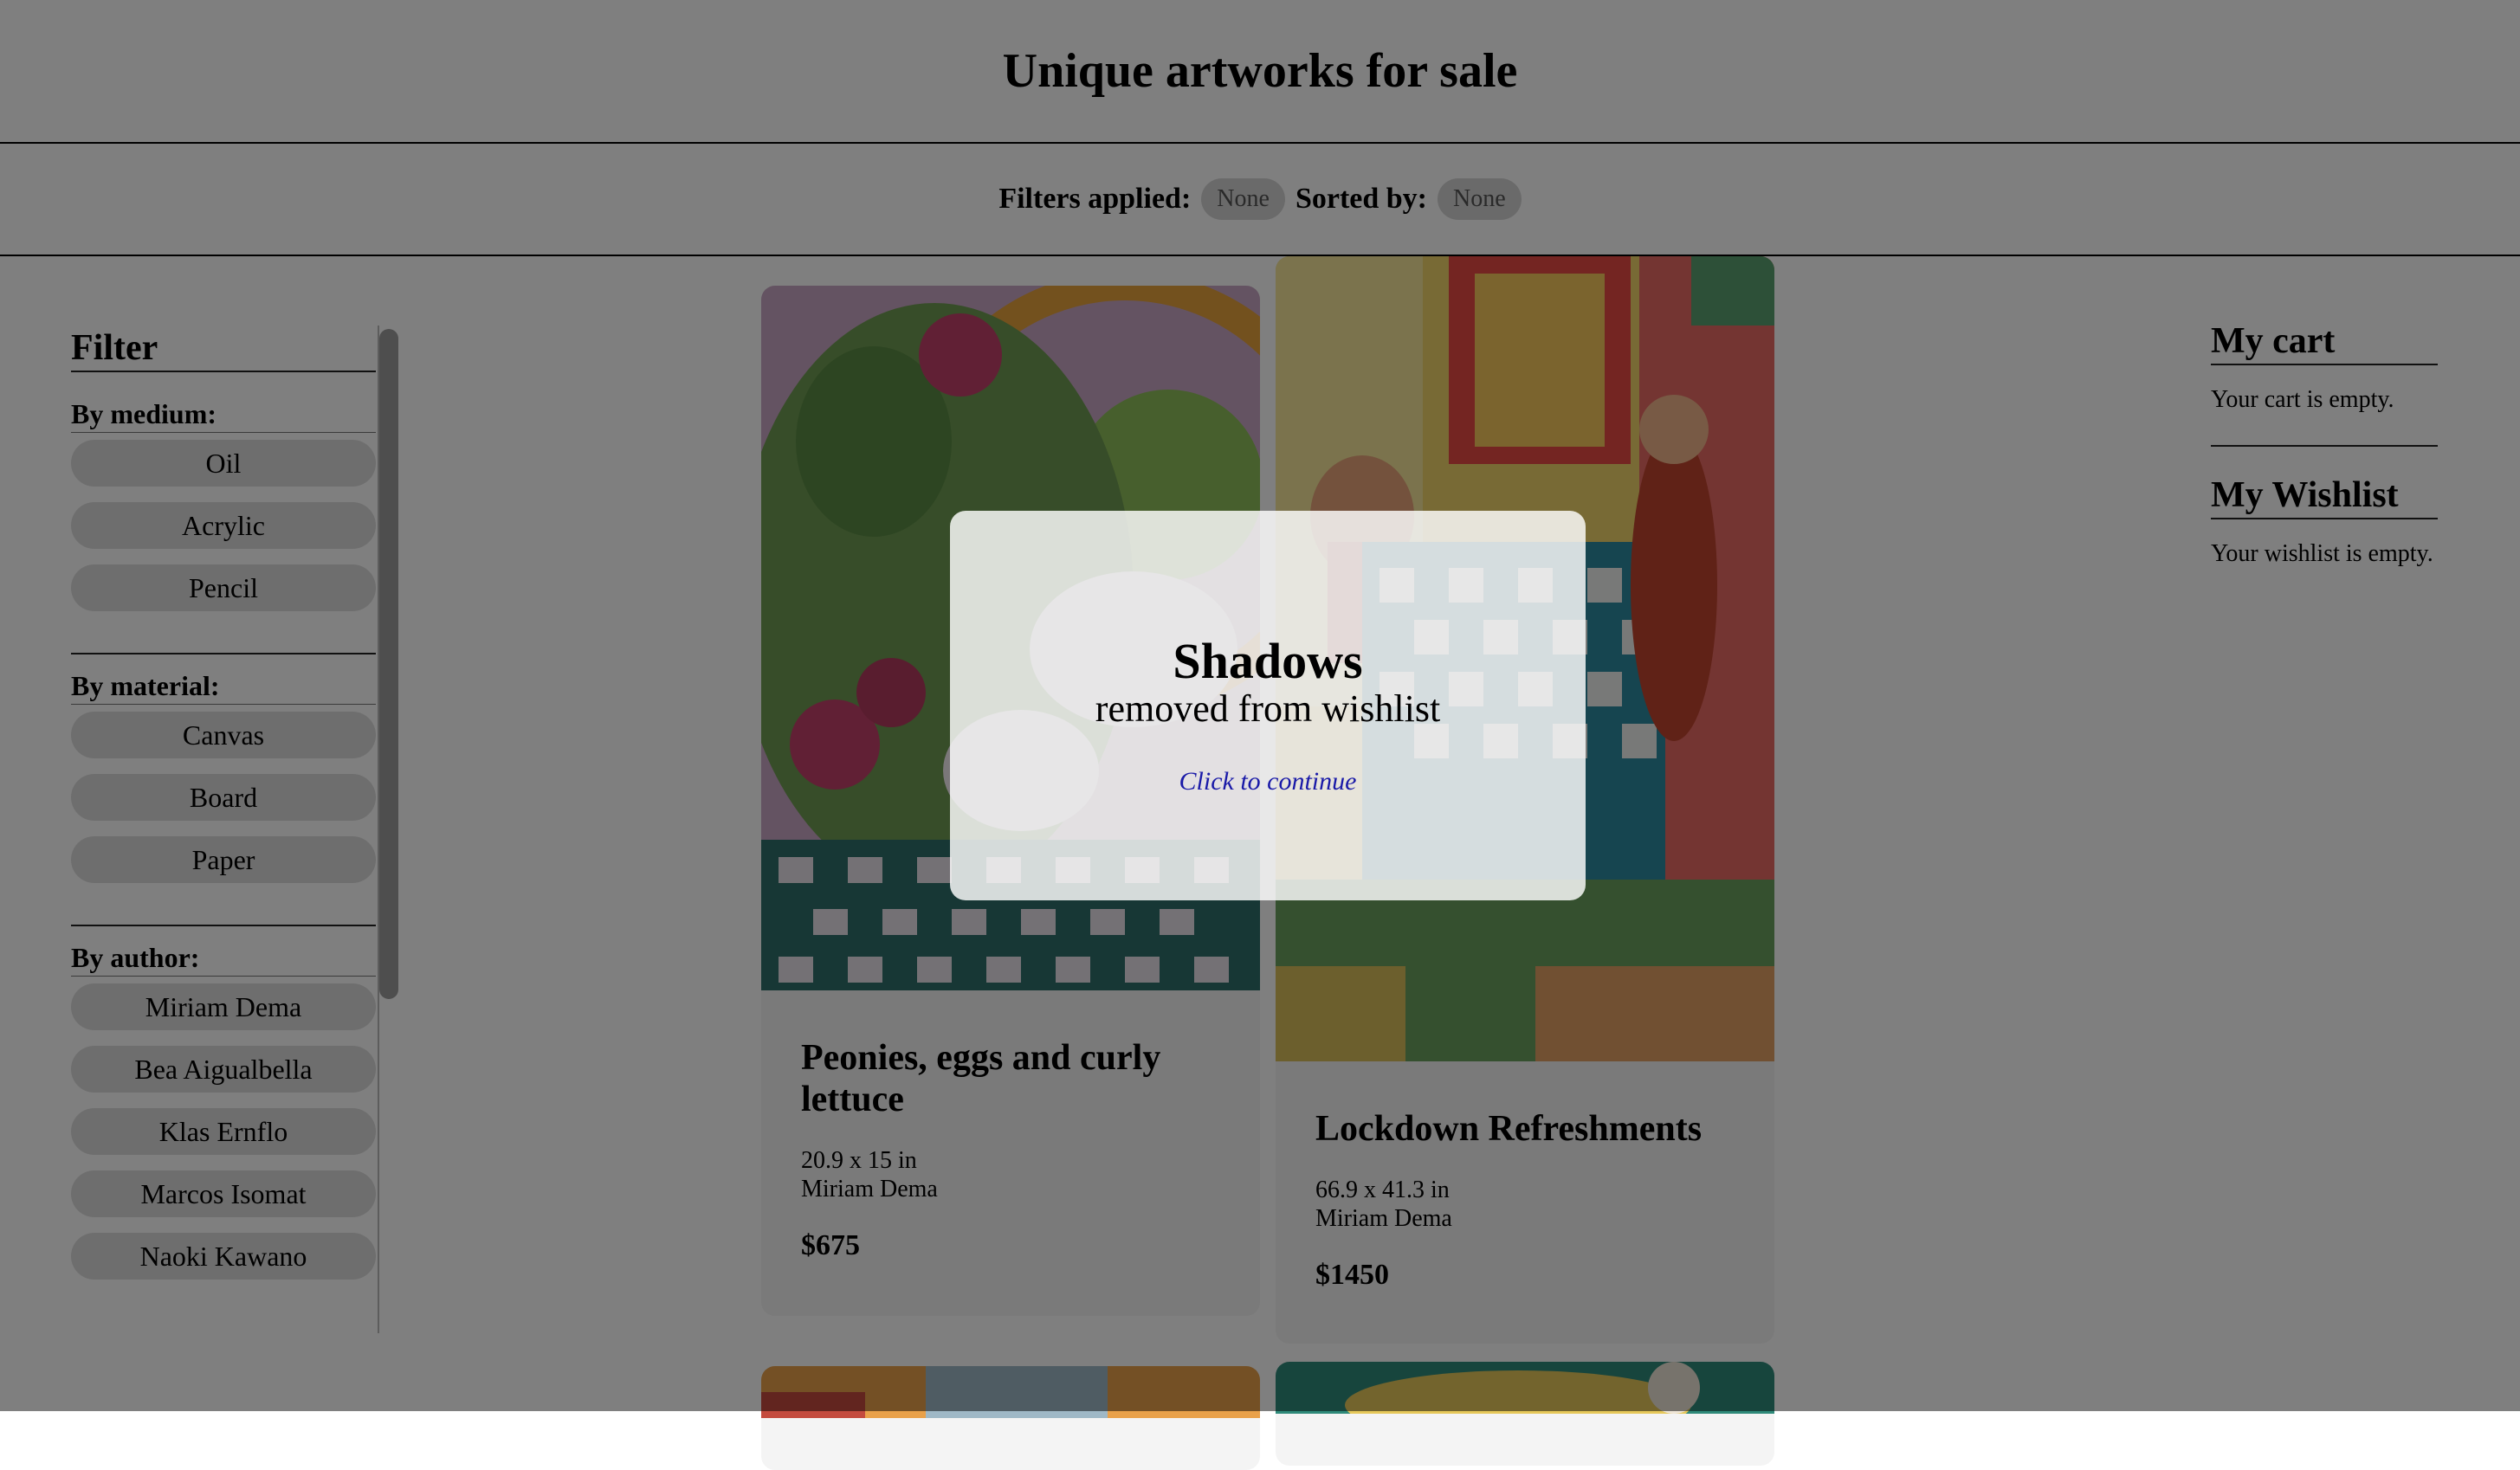  I want to click on modal-message: removed from wishlist, so click(1268, 709).